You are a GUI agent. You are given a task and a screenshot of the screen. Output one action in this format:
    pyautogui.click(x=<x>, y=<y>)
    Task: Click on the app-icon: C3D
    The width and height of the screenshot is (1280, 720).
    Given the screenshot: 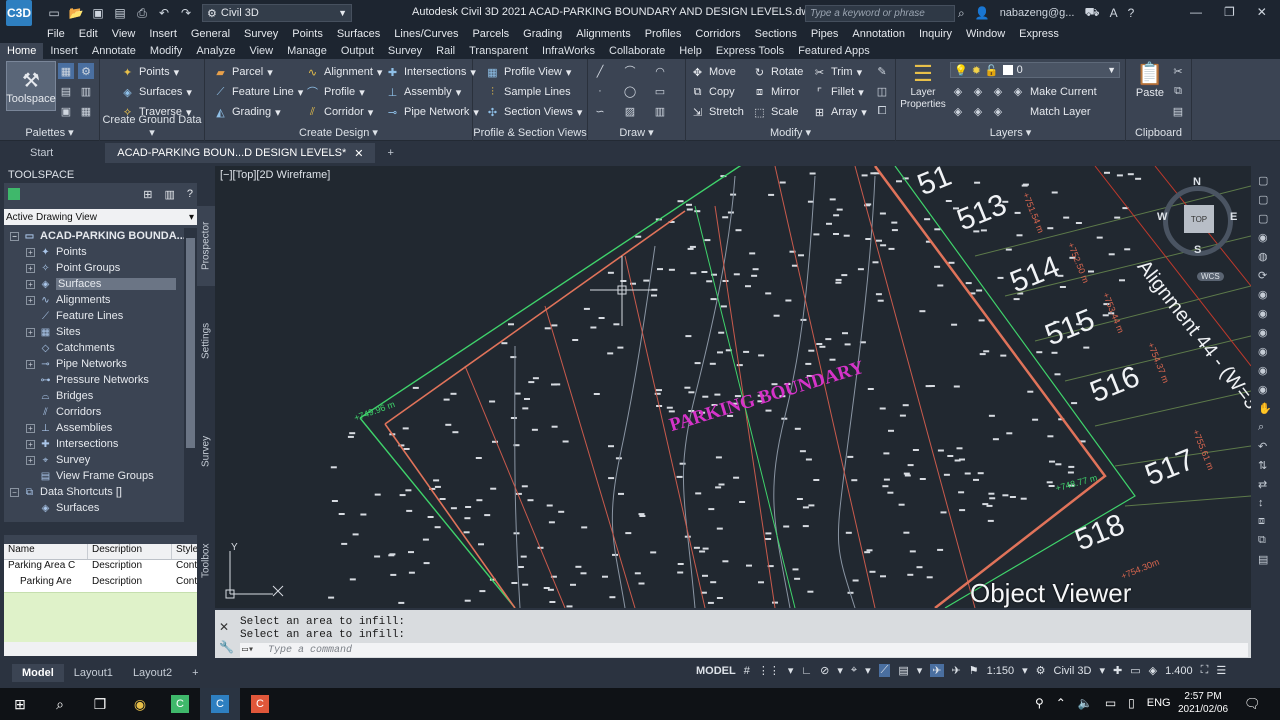 What is the action you would take?
    pyautogui.click(x=19, y=13)
    